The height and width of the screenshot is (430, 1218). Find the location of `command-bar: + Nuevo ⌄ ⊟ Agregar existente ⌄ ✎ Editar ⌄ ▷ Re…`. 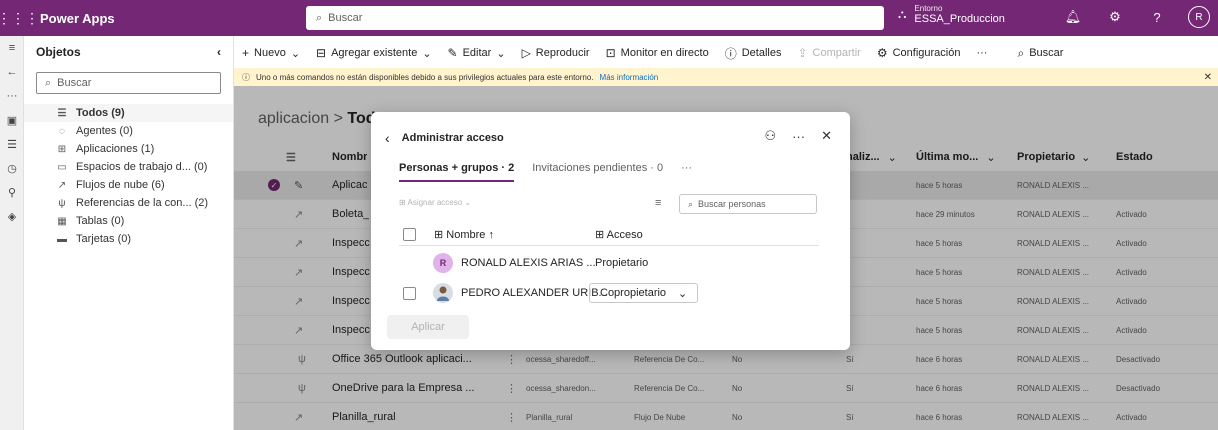

command-bar: + Nuevo ⌄ ⊟ Agregar existente ⌄ ✎ Editar ⌄ ▷ Re… is located at coordinates (726, 53).